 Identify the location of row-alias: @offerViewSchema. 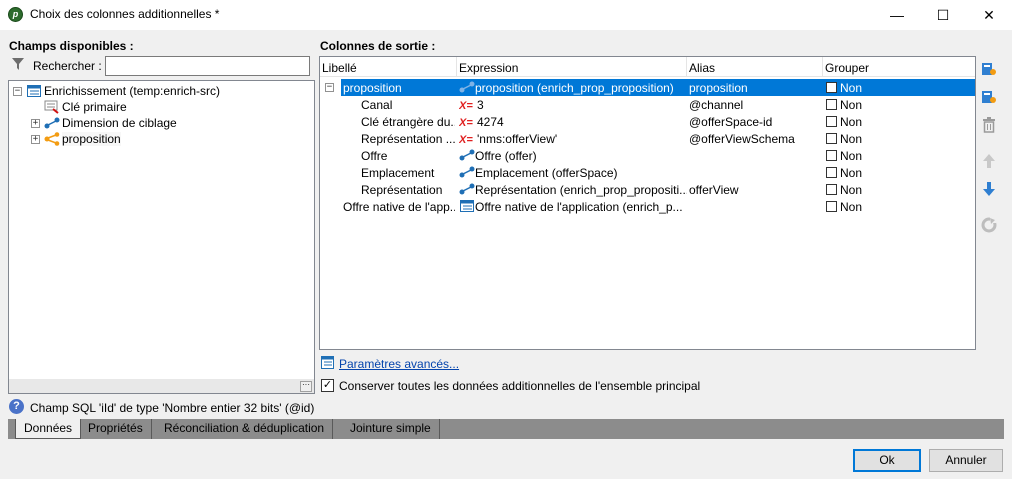
(742, 139).